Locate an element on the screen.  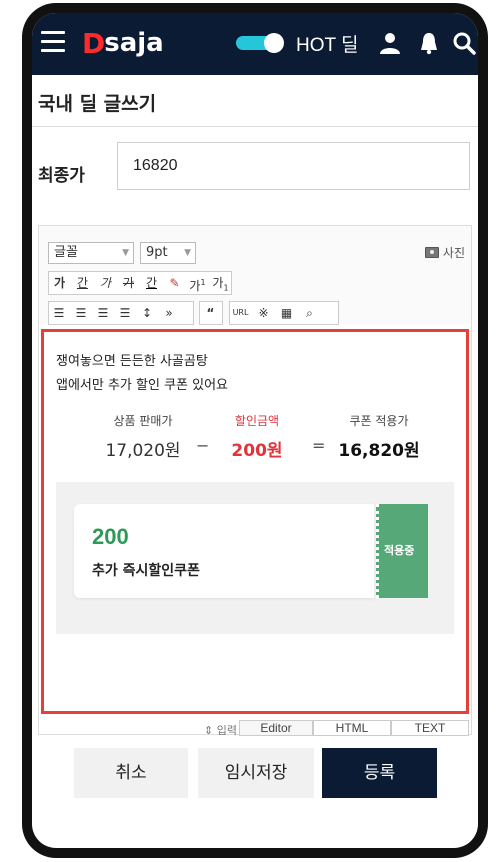
quote-icon: “ is located at coordinates (210, 313).